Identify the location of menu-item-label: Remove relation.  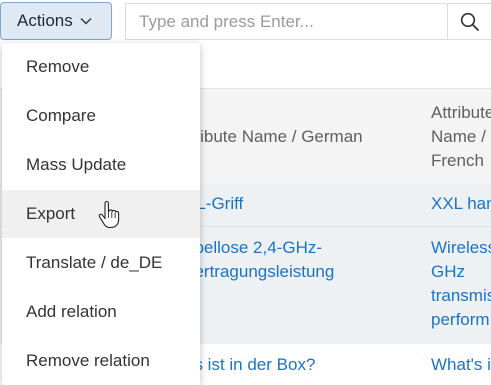
(88, 360).